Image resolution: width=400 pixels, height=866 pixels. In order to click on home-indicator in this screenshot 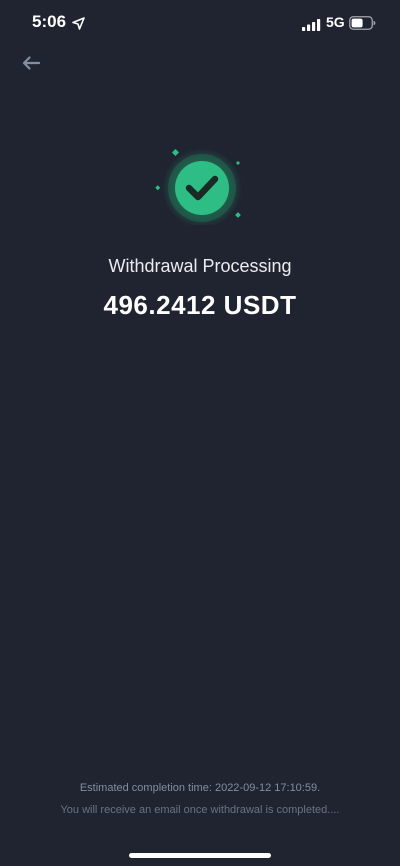, I will do `click(200, 855)`.